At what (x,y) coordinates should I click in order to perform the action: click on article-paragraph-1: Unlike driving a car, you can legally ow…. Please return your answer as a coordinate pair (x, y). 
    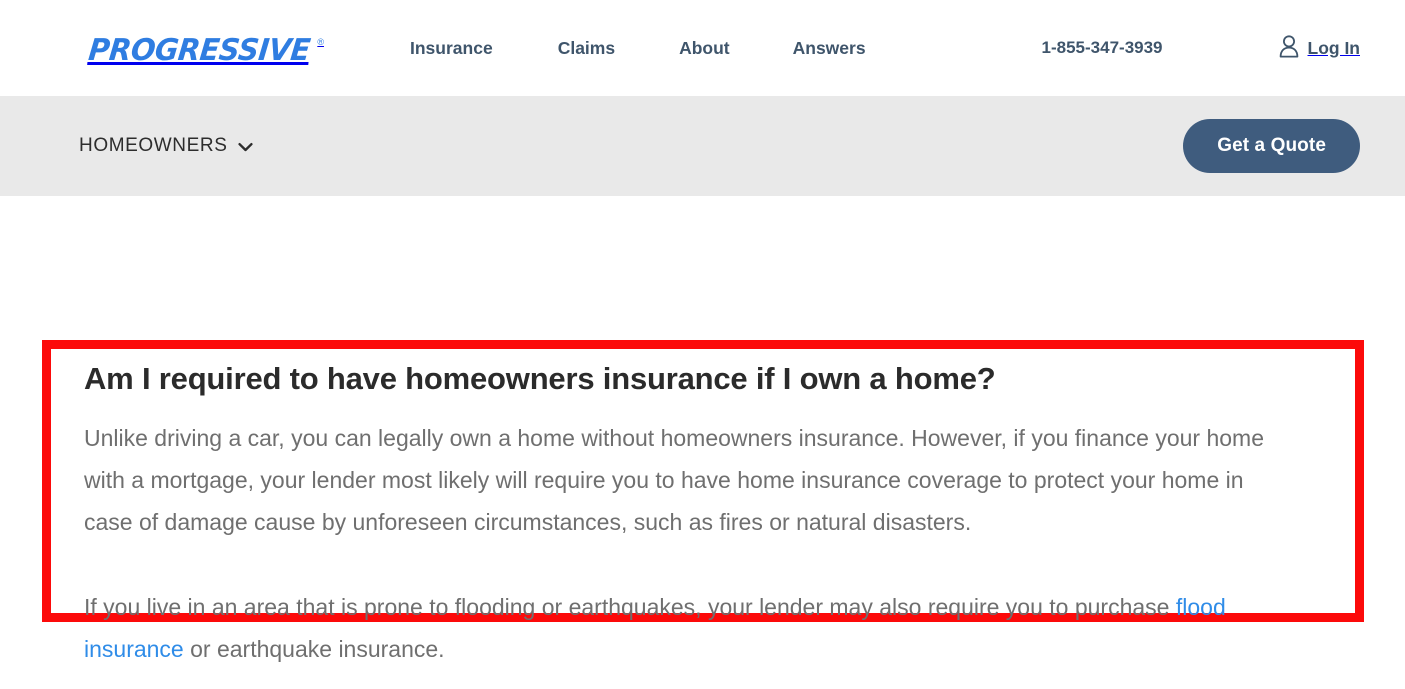
    Looking at the image, I should click on (674, 480).